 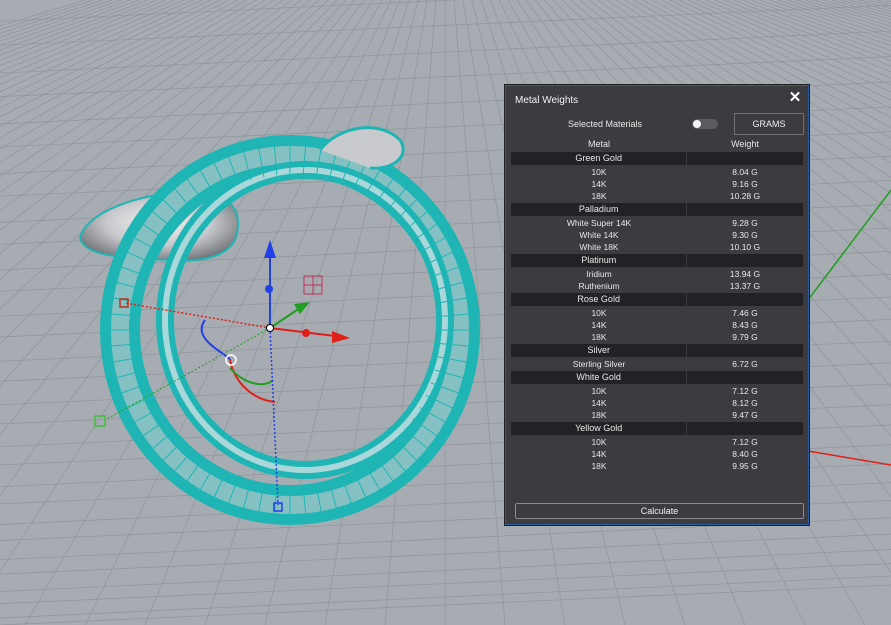 What do you see at coordinates (745, 223) in the screenshot?
I see `weight-value-cell: 9.28 G` at bounding box center [745, 223].